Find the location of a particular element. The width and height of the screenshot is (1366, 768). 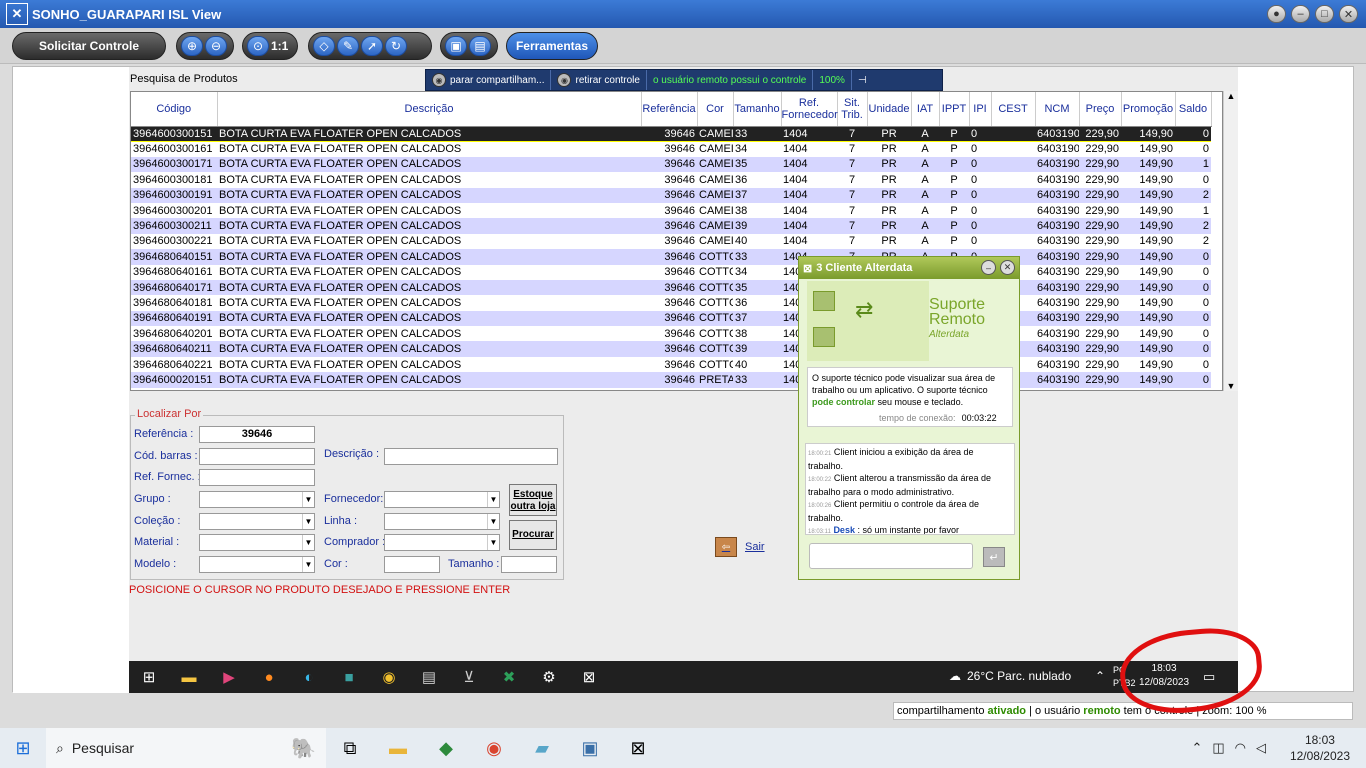

cart-icon: ⊻ is located at coordinates (469, 677).